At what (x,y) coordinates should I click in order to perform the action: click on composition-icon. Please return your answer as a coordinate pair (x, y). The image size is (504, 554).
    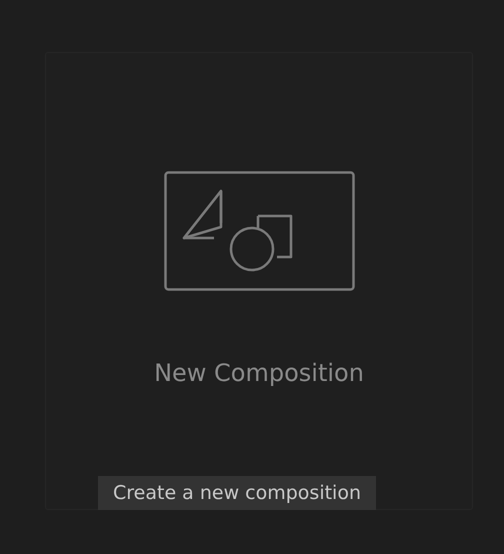
    Looking at the image, I should click on (259, 231).